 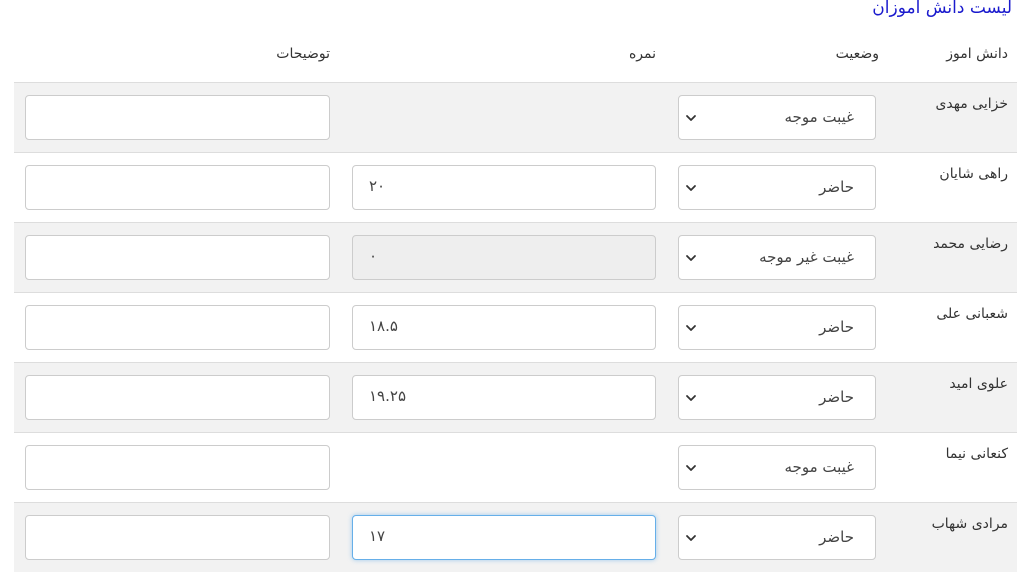 I want to click on header-notes: توضیحات, so click(x=303, y=54).